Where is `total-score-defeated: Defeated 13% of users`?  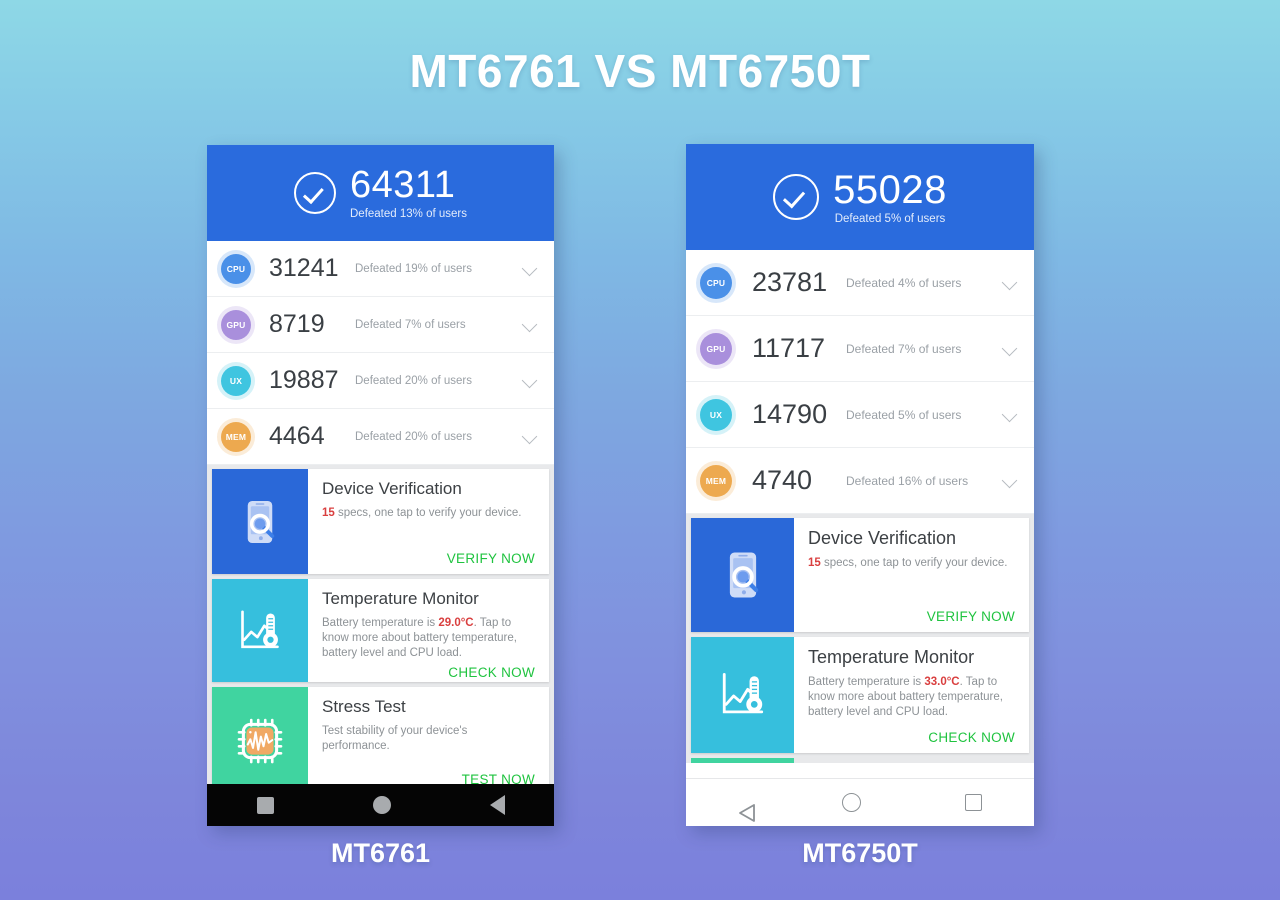
total-score-defeated: Defeated 13% of users is located at coordinates (408, 213).